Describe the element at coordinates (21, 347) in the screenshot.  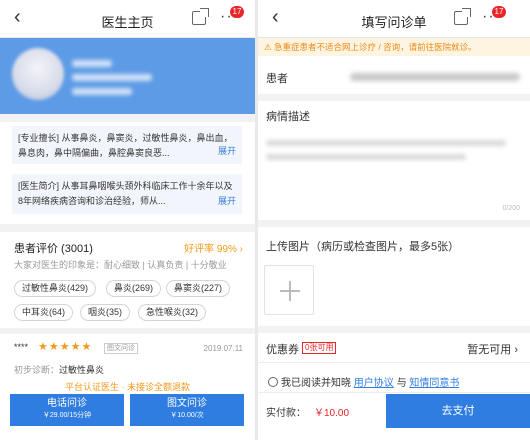
I see `review-user: ****` at that location.